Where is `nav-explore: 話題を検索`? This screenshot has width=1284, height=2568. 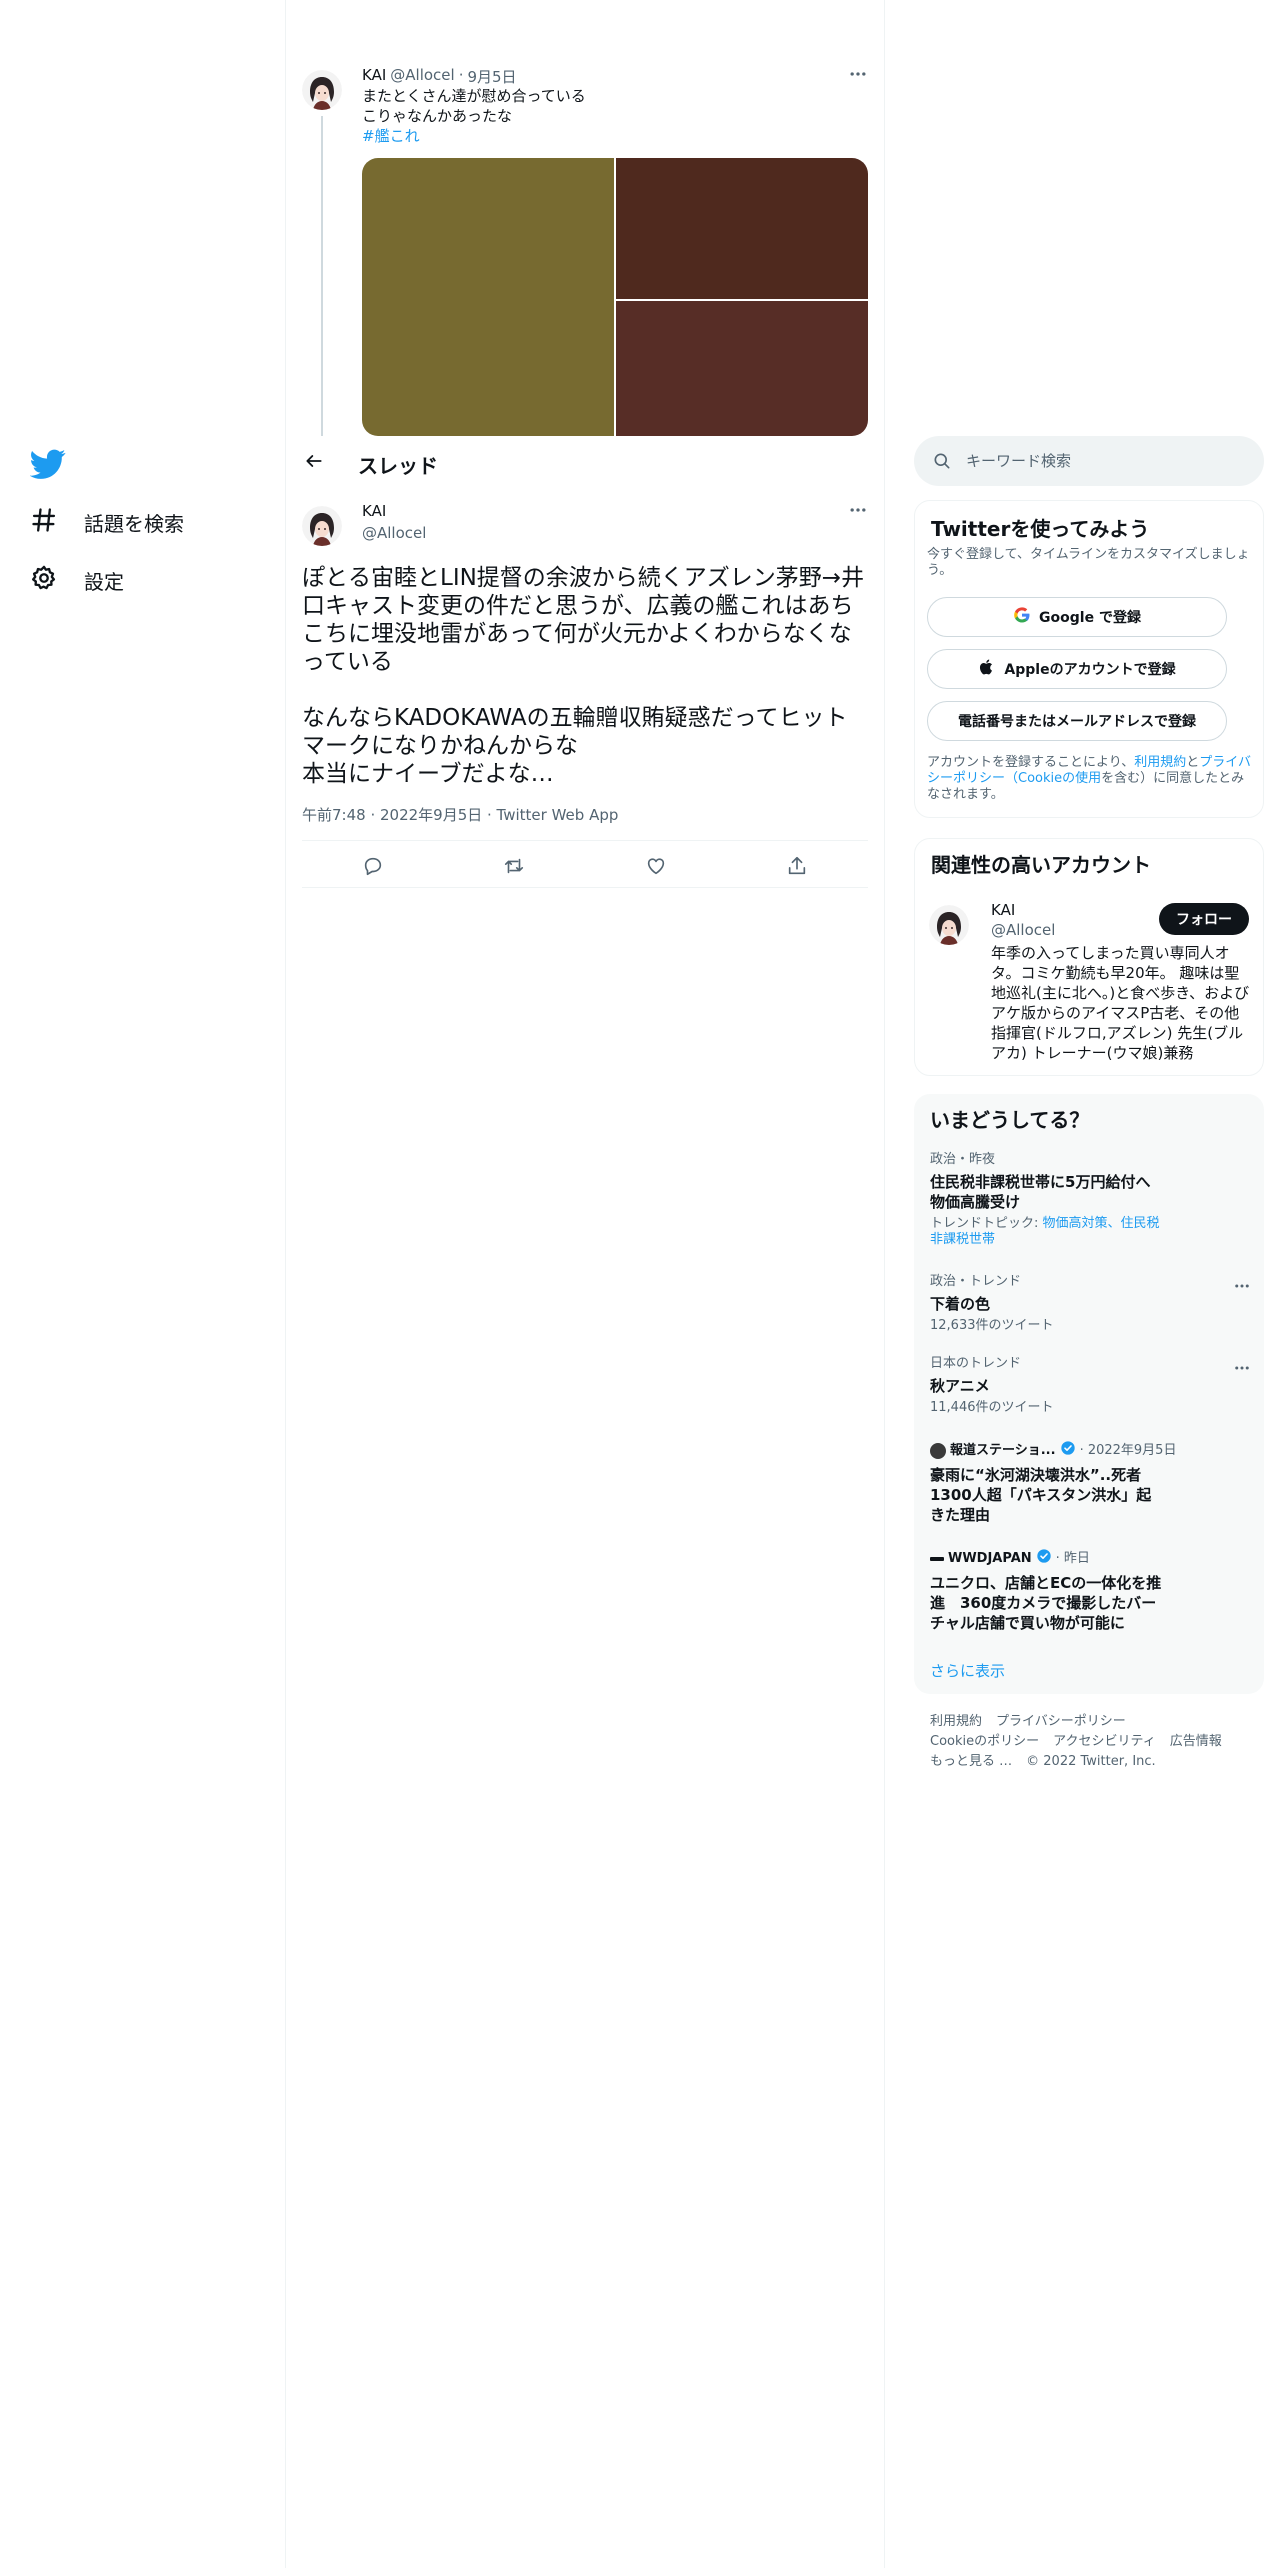 nav-explore: 話題を検索 is located at coordinates (107, 522).